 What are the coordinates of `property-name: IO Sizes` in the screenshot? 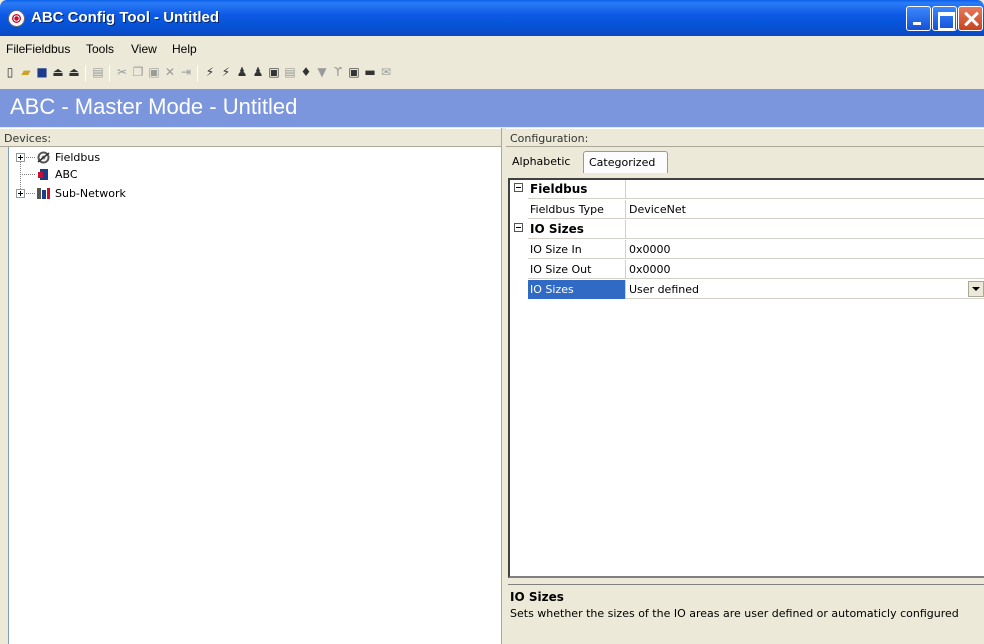 It's located at (552, 289).